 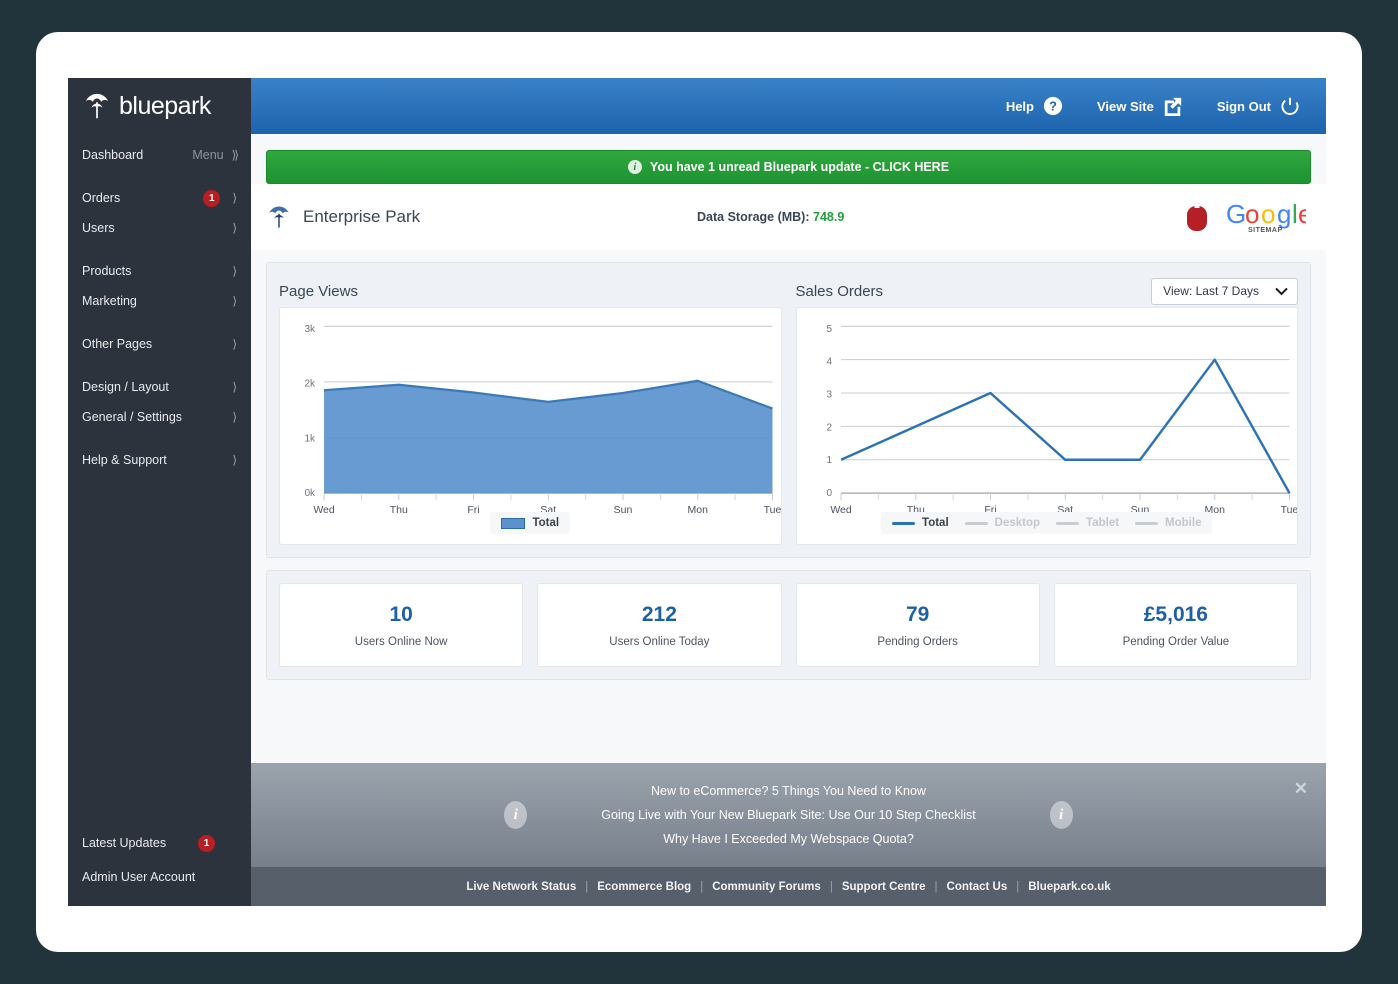 What do you see at coordinates (107, 271) in the screenshot?
I see `sidebar-item-label: Products` at bounding box center [107, 271].